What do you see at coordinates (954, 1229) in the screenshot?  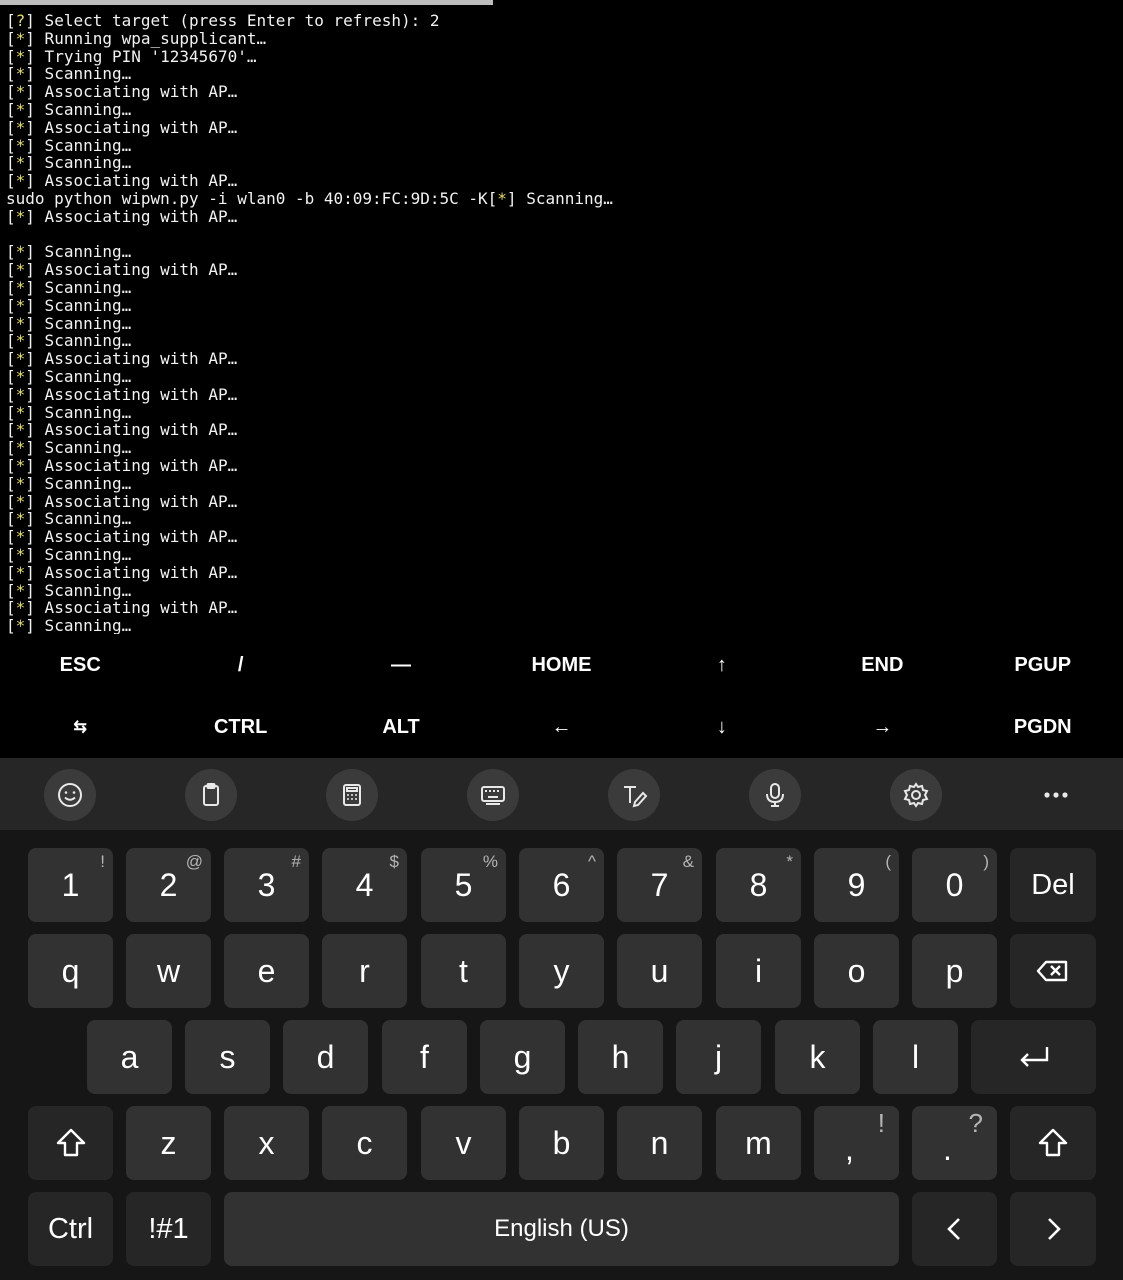 I see `cursor-left-key` at bounding box center [954, 1229].